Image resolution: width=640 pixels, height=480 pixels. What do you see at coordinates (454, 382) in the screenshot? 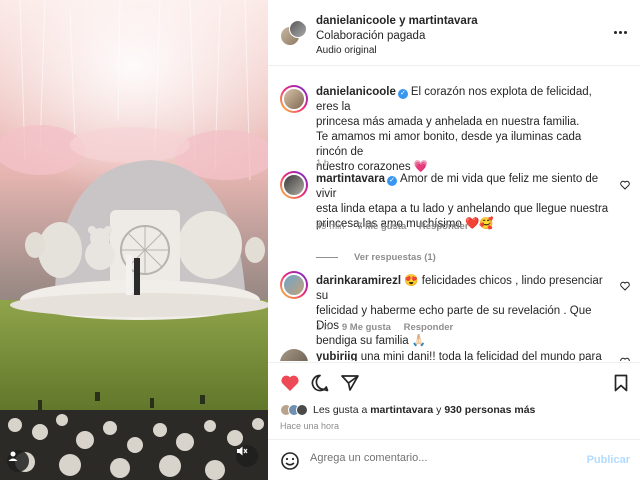
I see `post-actions-bar` at bounding box center [454, 382].